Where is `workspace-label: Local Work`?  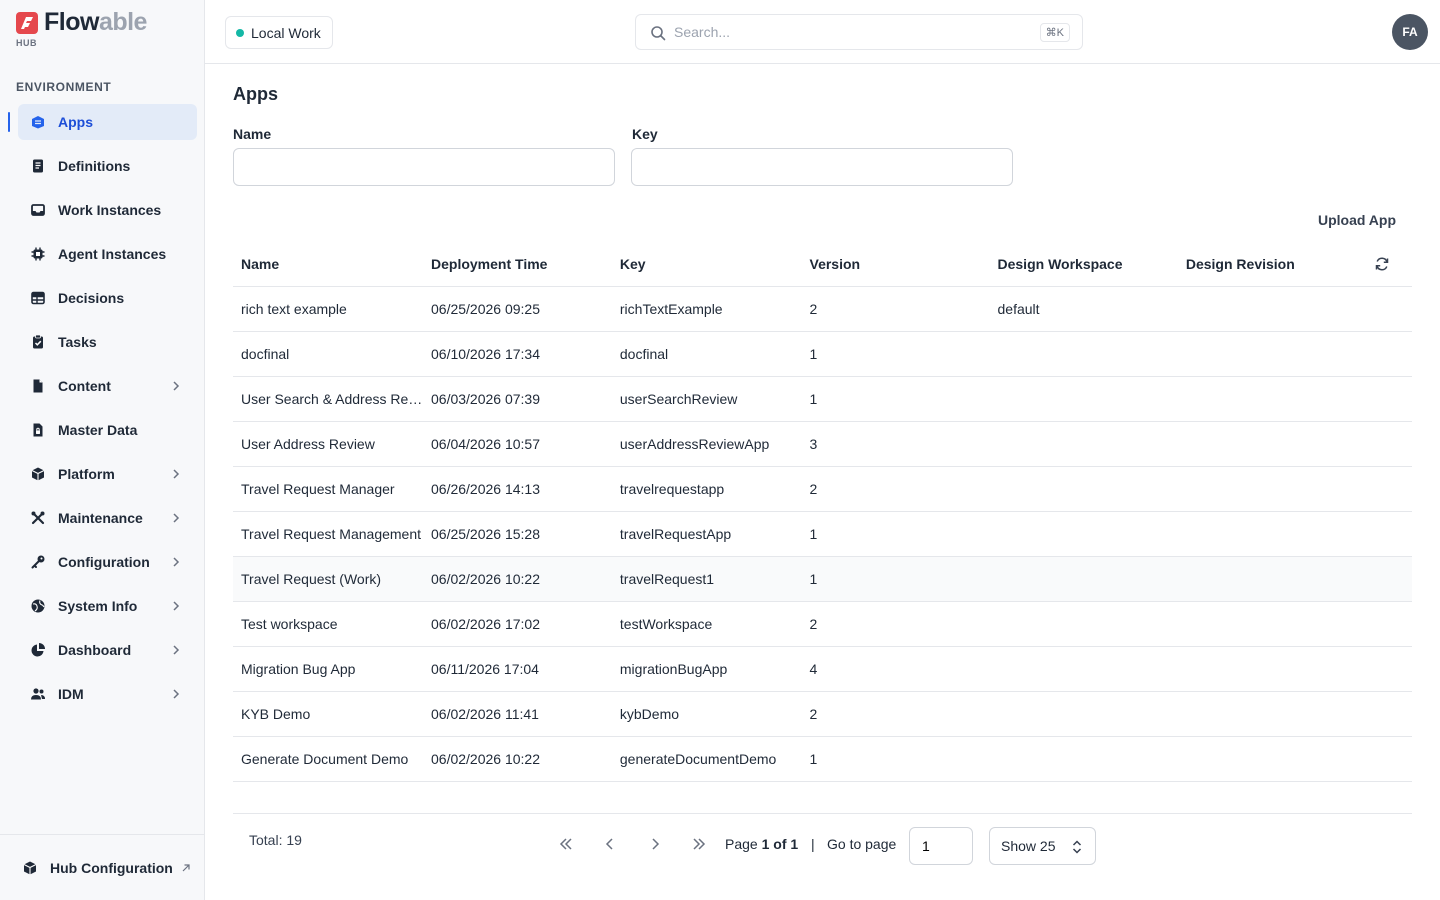 workspace-label: Local Work is located at coordinates (286, 32).